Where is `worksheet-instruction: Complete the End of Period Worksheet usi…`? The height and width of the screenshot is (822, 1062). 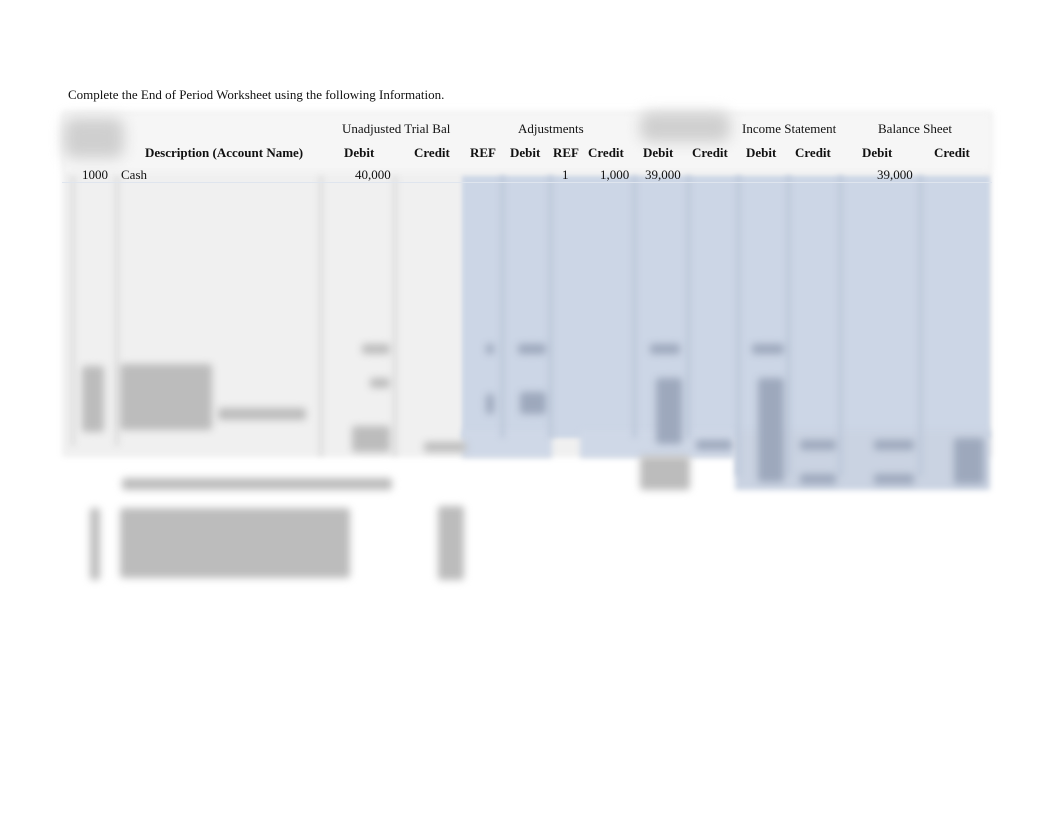 worksheet-instruction: Complete the End of Period Worksheet usi… is located at coordinates (256, 94).